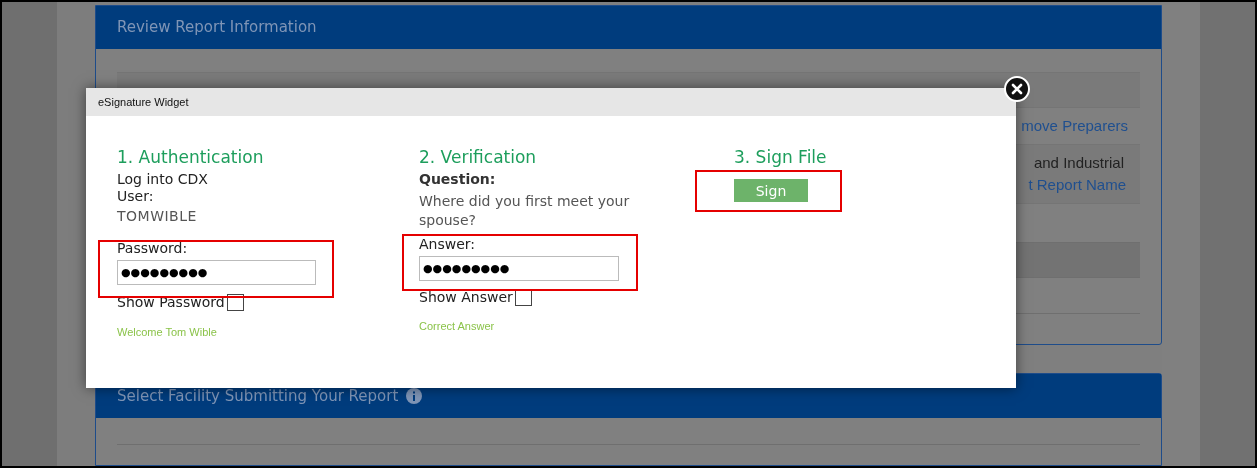  I want to click on step-heading: 2. Verification, so click(478, 157).